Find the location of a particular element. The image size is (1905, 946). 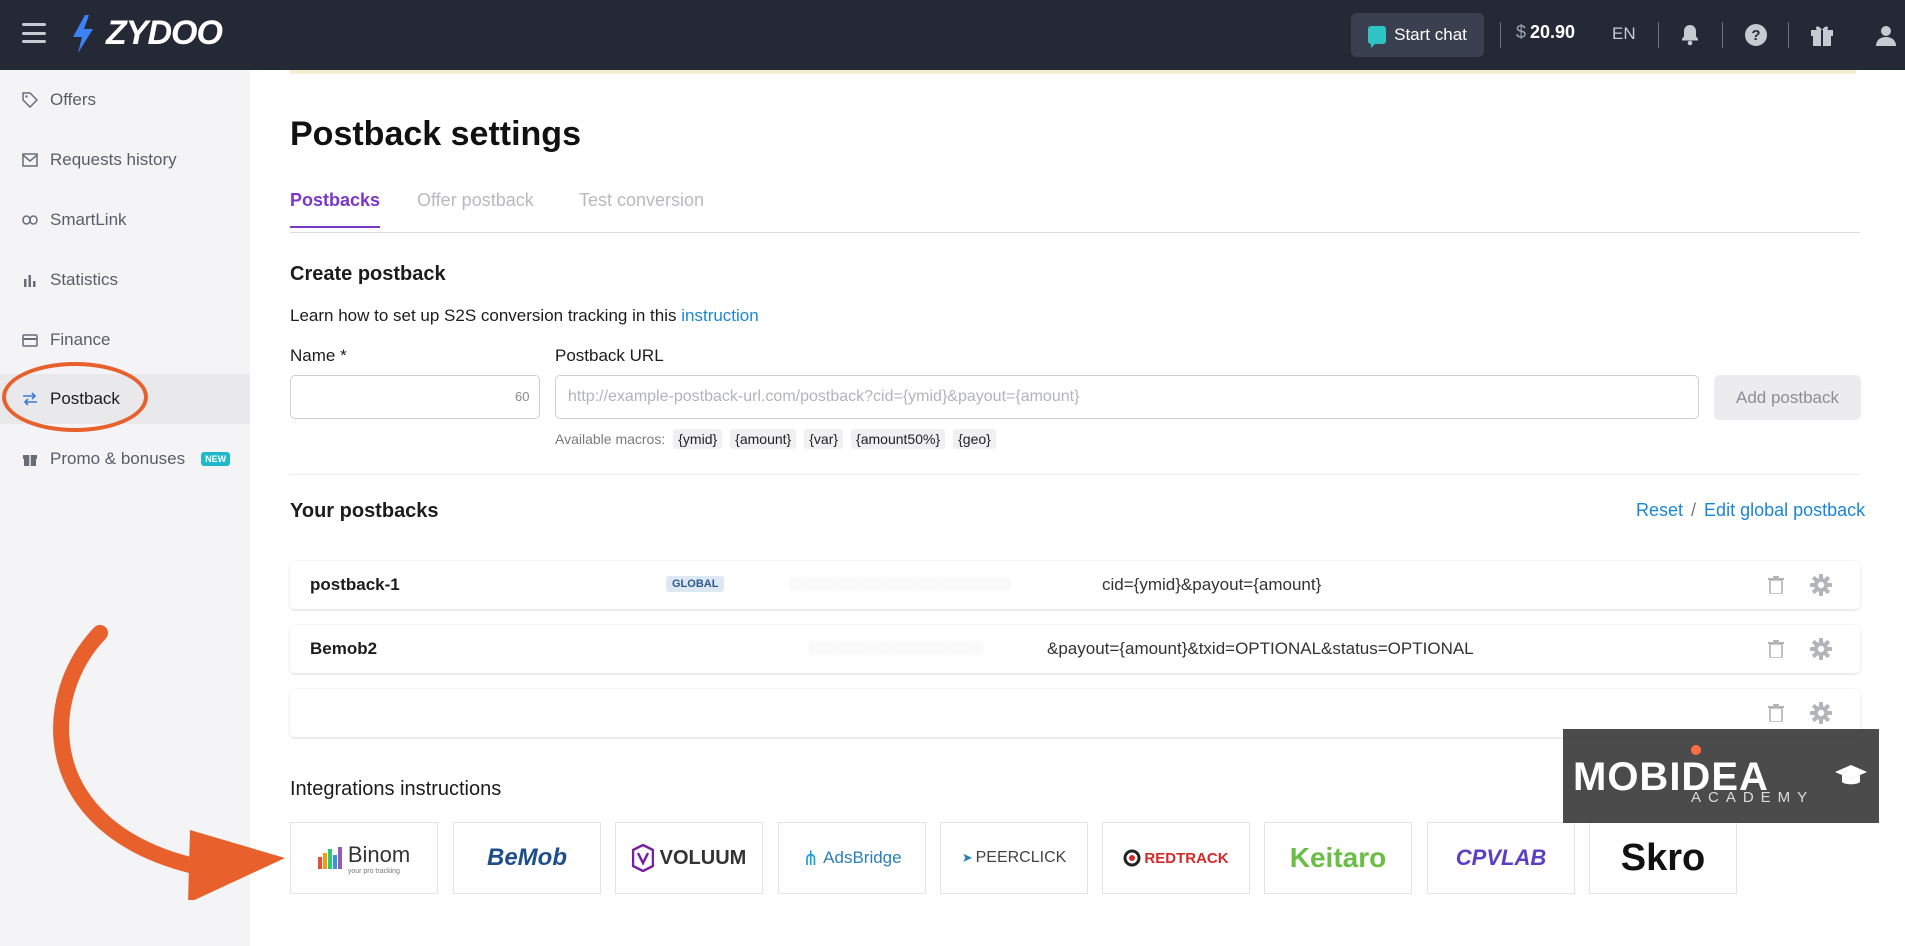

bar-chart-icon is located at coordinates (30, 280).